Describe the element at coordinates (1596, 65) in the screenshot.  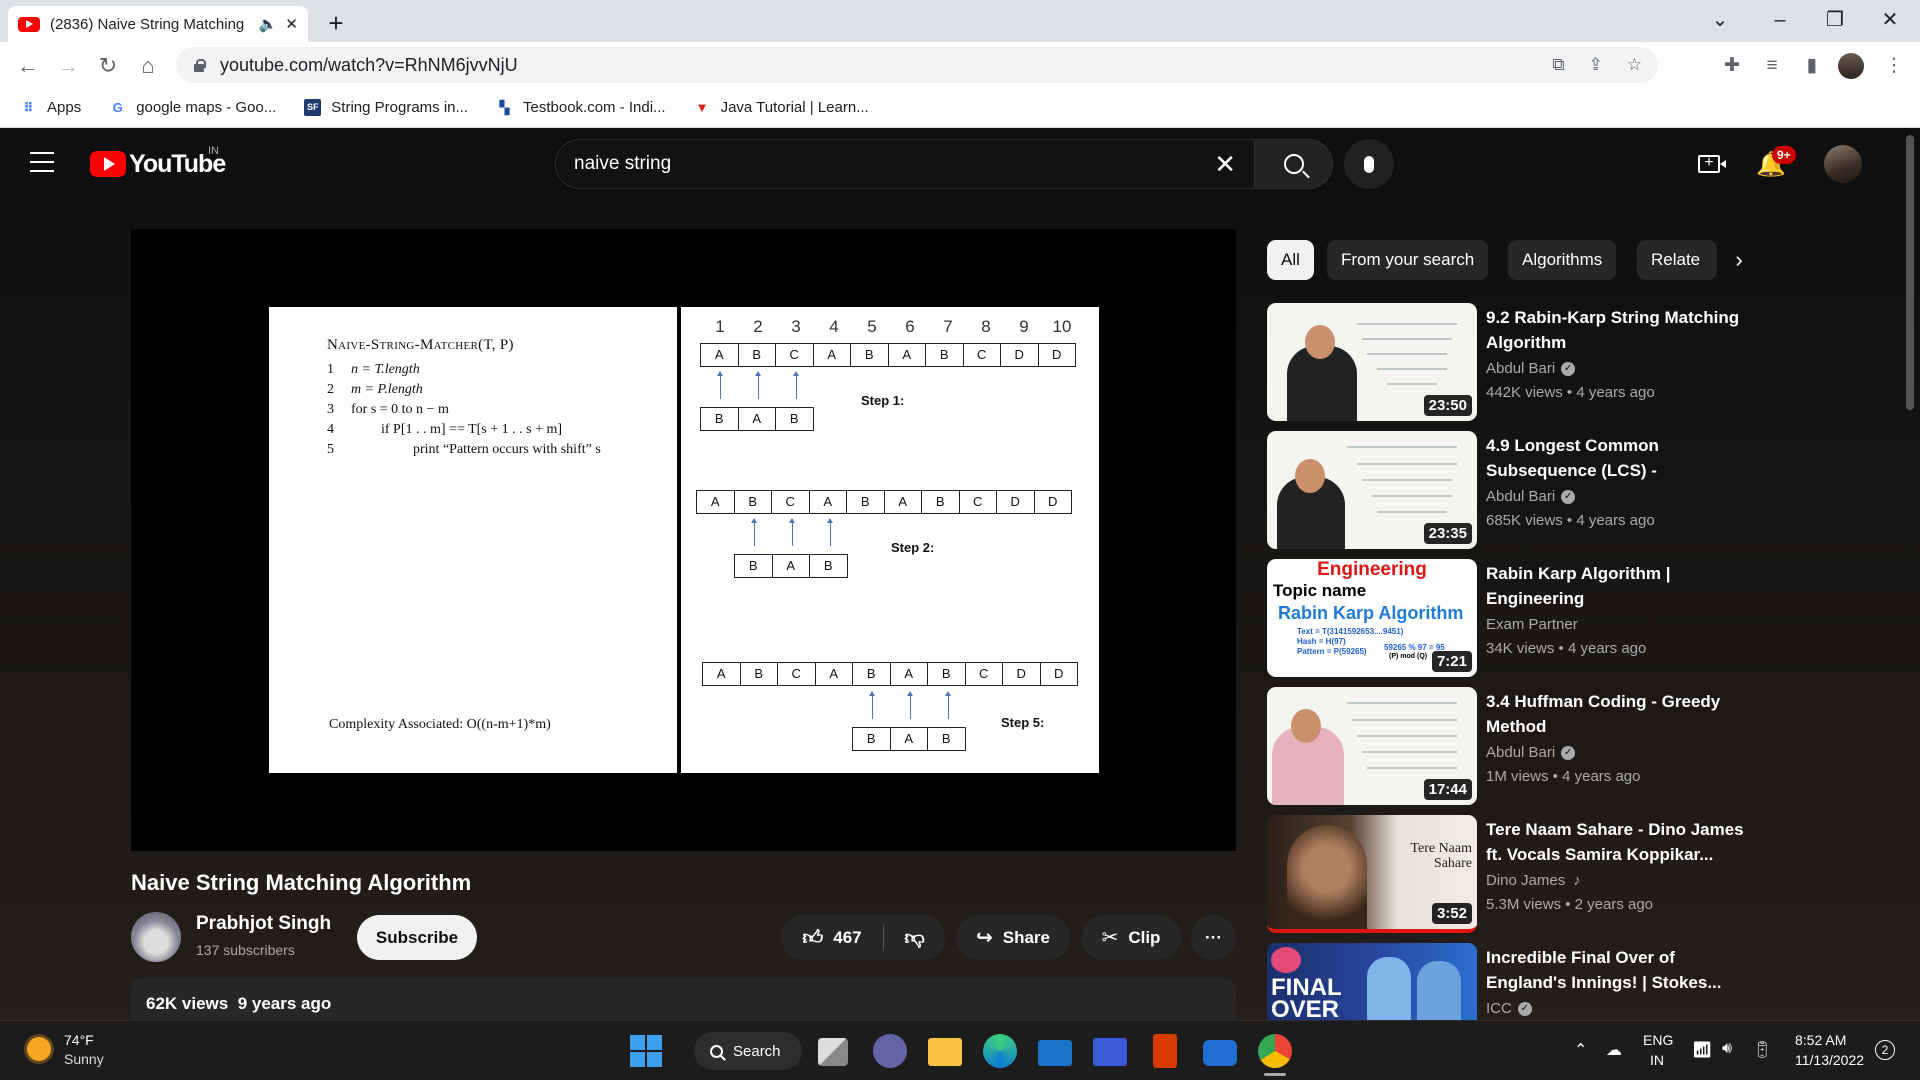
I see `share-page-icon: ⇪` at that location.